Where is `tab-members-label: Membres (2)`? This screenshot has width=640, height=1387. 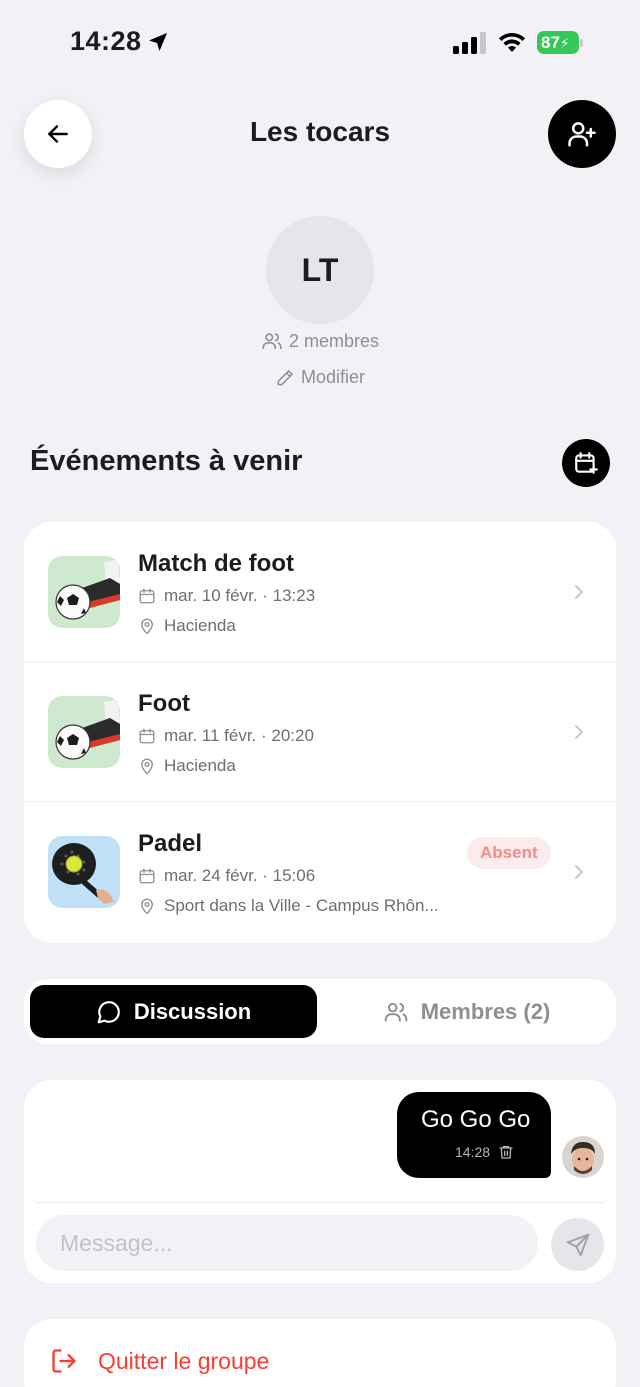 tab-members-label: Membres (2) is located at coordinates (485, 1011).